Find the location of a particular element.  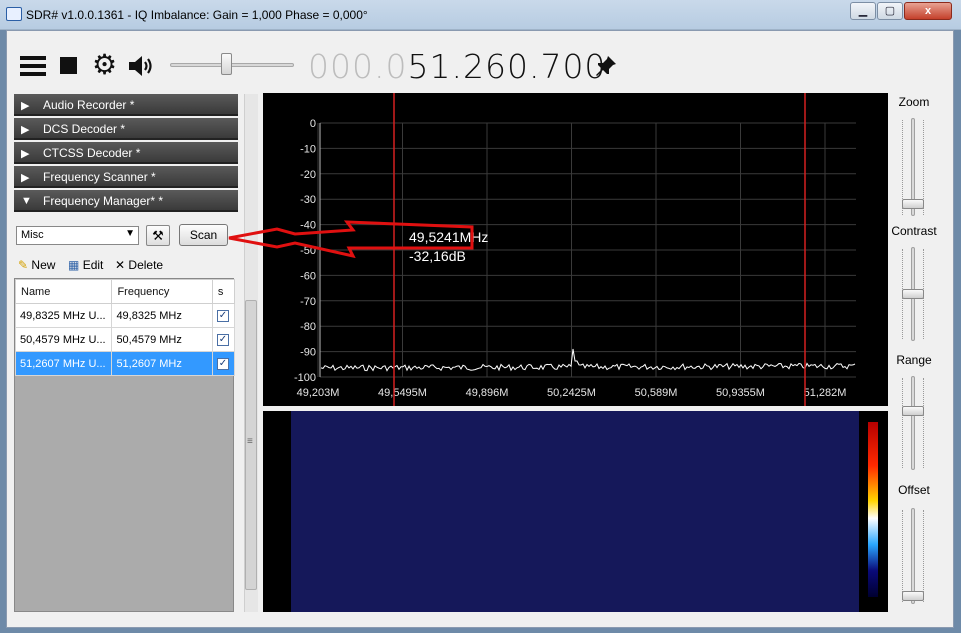

scan-button: Scan is located at coordinates (203, 235).